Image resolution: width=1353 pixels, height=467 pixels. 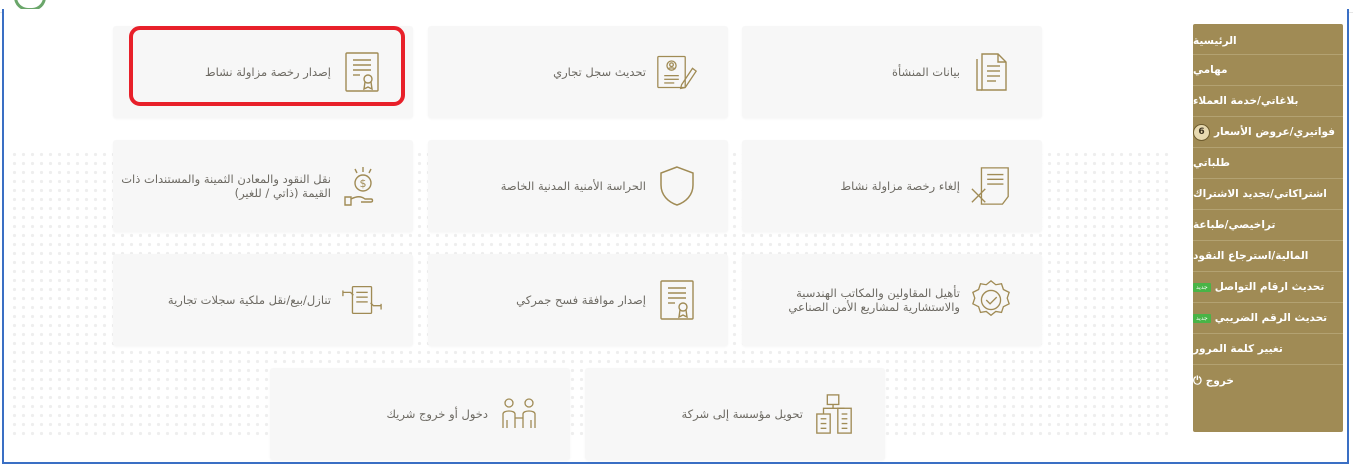 I want to click on money-hand-icon: $, so click(x=362, y=186).